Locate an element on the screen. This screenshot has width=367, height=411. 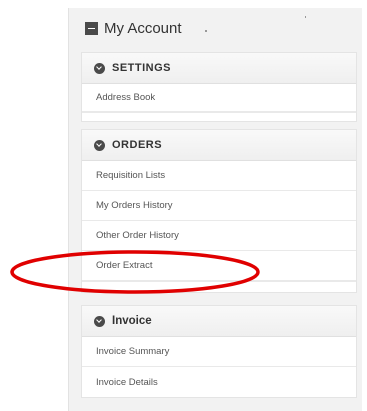
section-header-label: Invoice is located at coordinates (132, 321).